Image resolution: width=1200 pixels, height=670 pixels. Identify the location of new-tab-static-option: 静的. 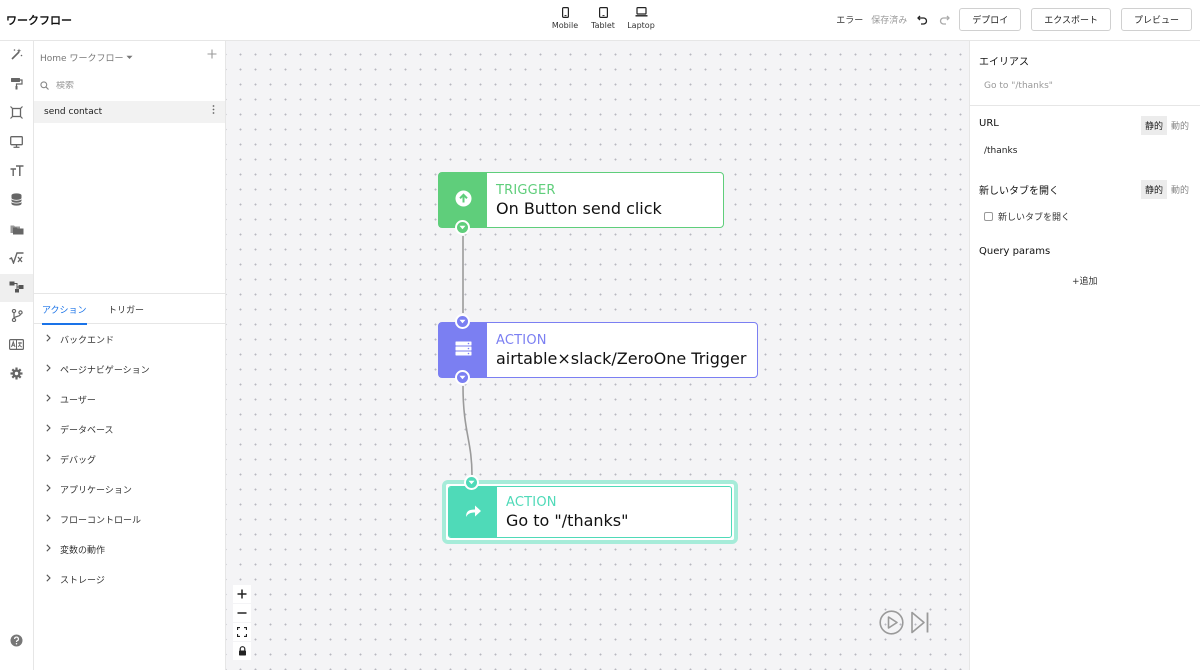
(1153, 189).